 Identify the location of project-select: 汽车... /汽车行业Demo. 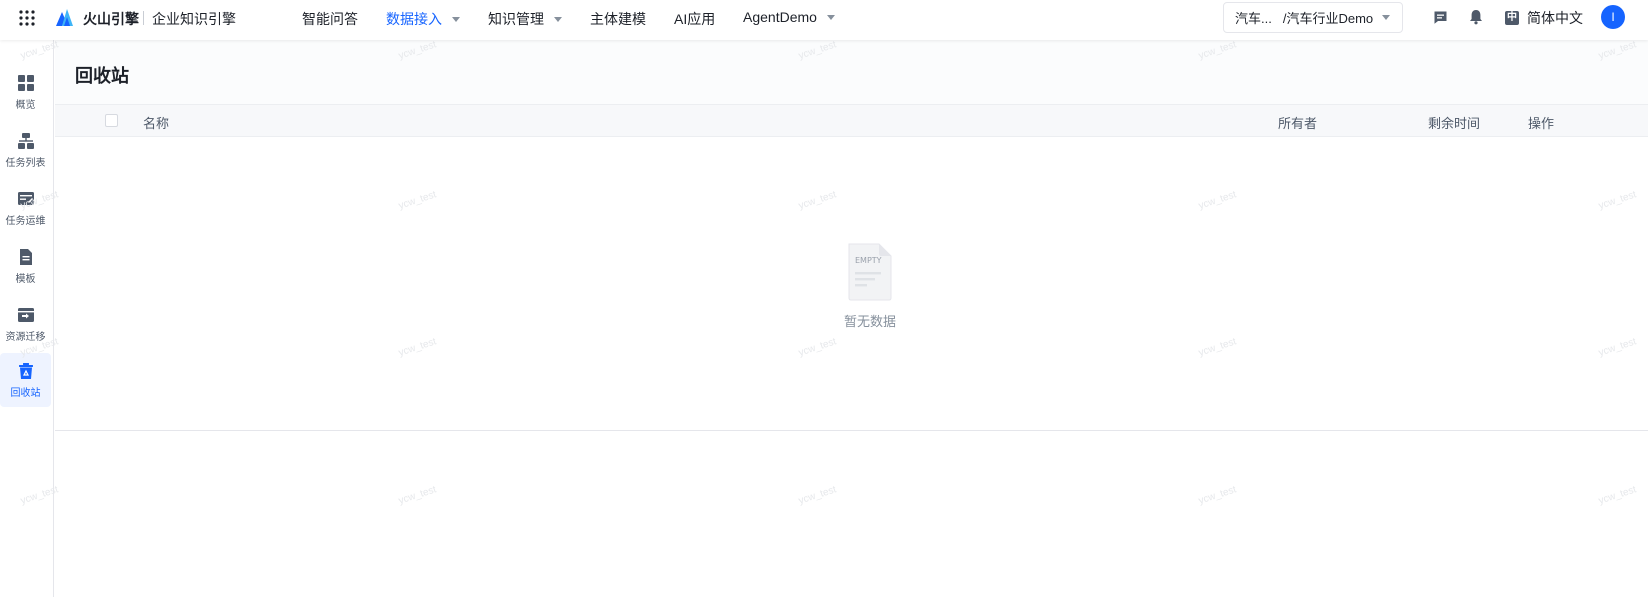
(1313, 17).